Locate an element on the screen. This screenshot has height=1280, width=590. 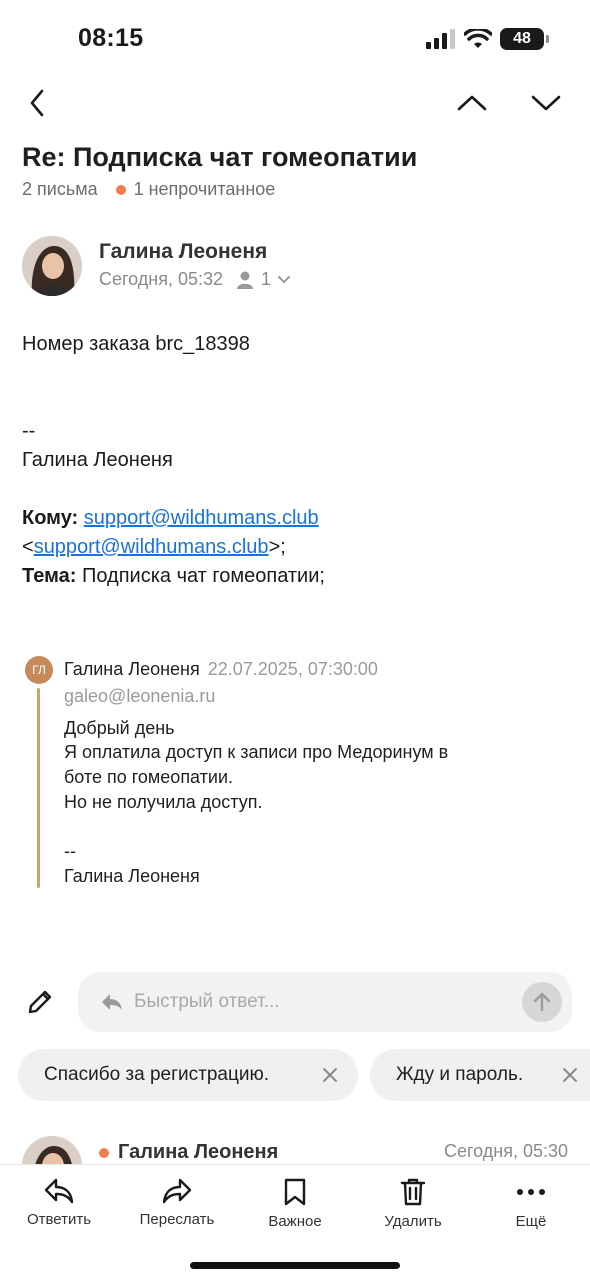
important-label: Важное is located at coordinates (295, 1221).